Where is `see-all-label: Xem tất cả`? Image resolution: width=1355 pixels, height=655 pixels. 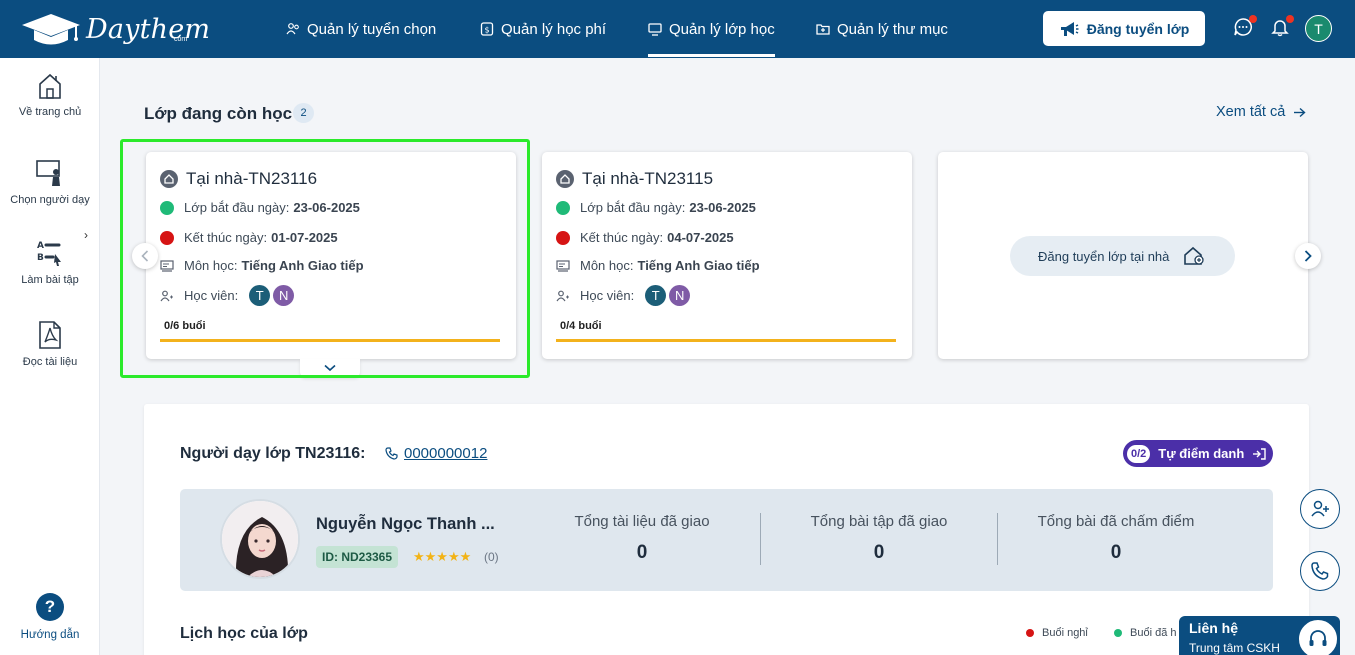 see-all-label: Xem tất cả is located at coordinates (1251, 112).